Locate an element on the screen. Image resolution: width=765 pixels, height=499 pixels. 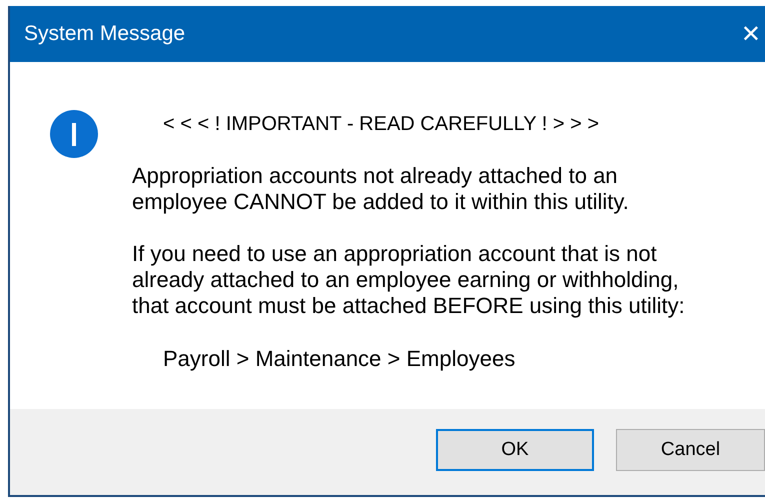
ok-button: OK is located at coordinates (515, 450).